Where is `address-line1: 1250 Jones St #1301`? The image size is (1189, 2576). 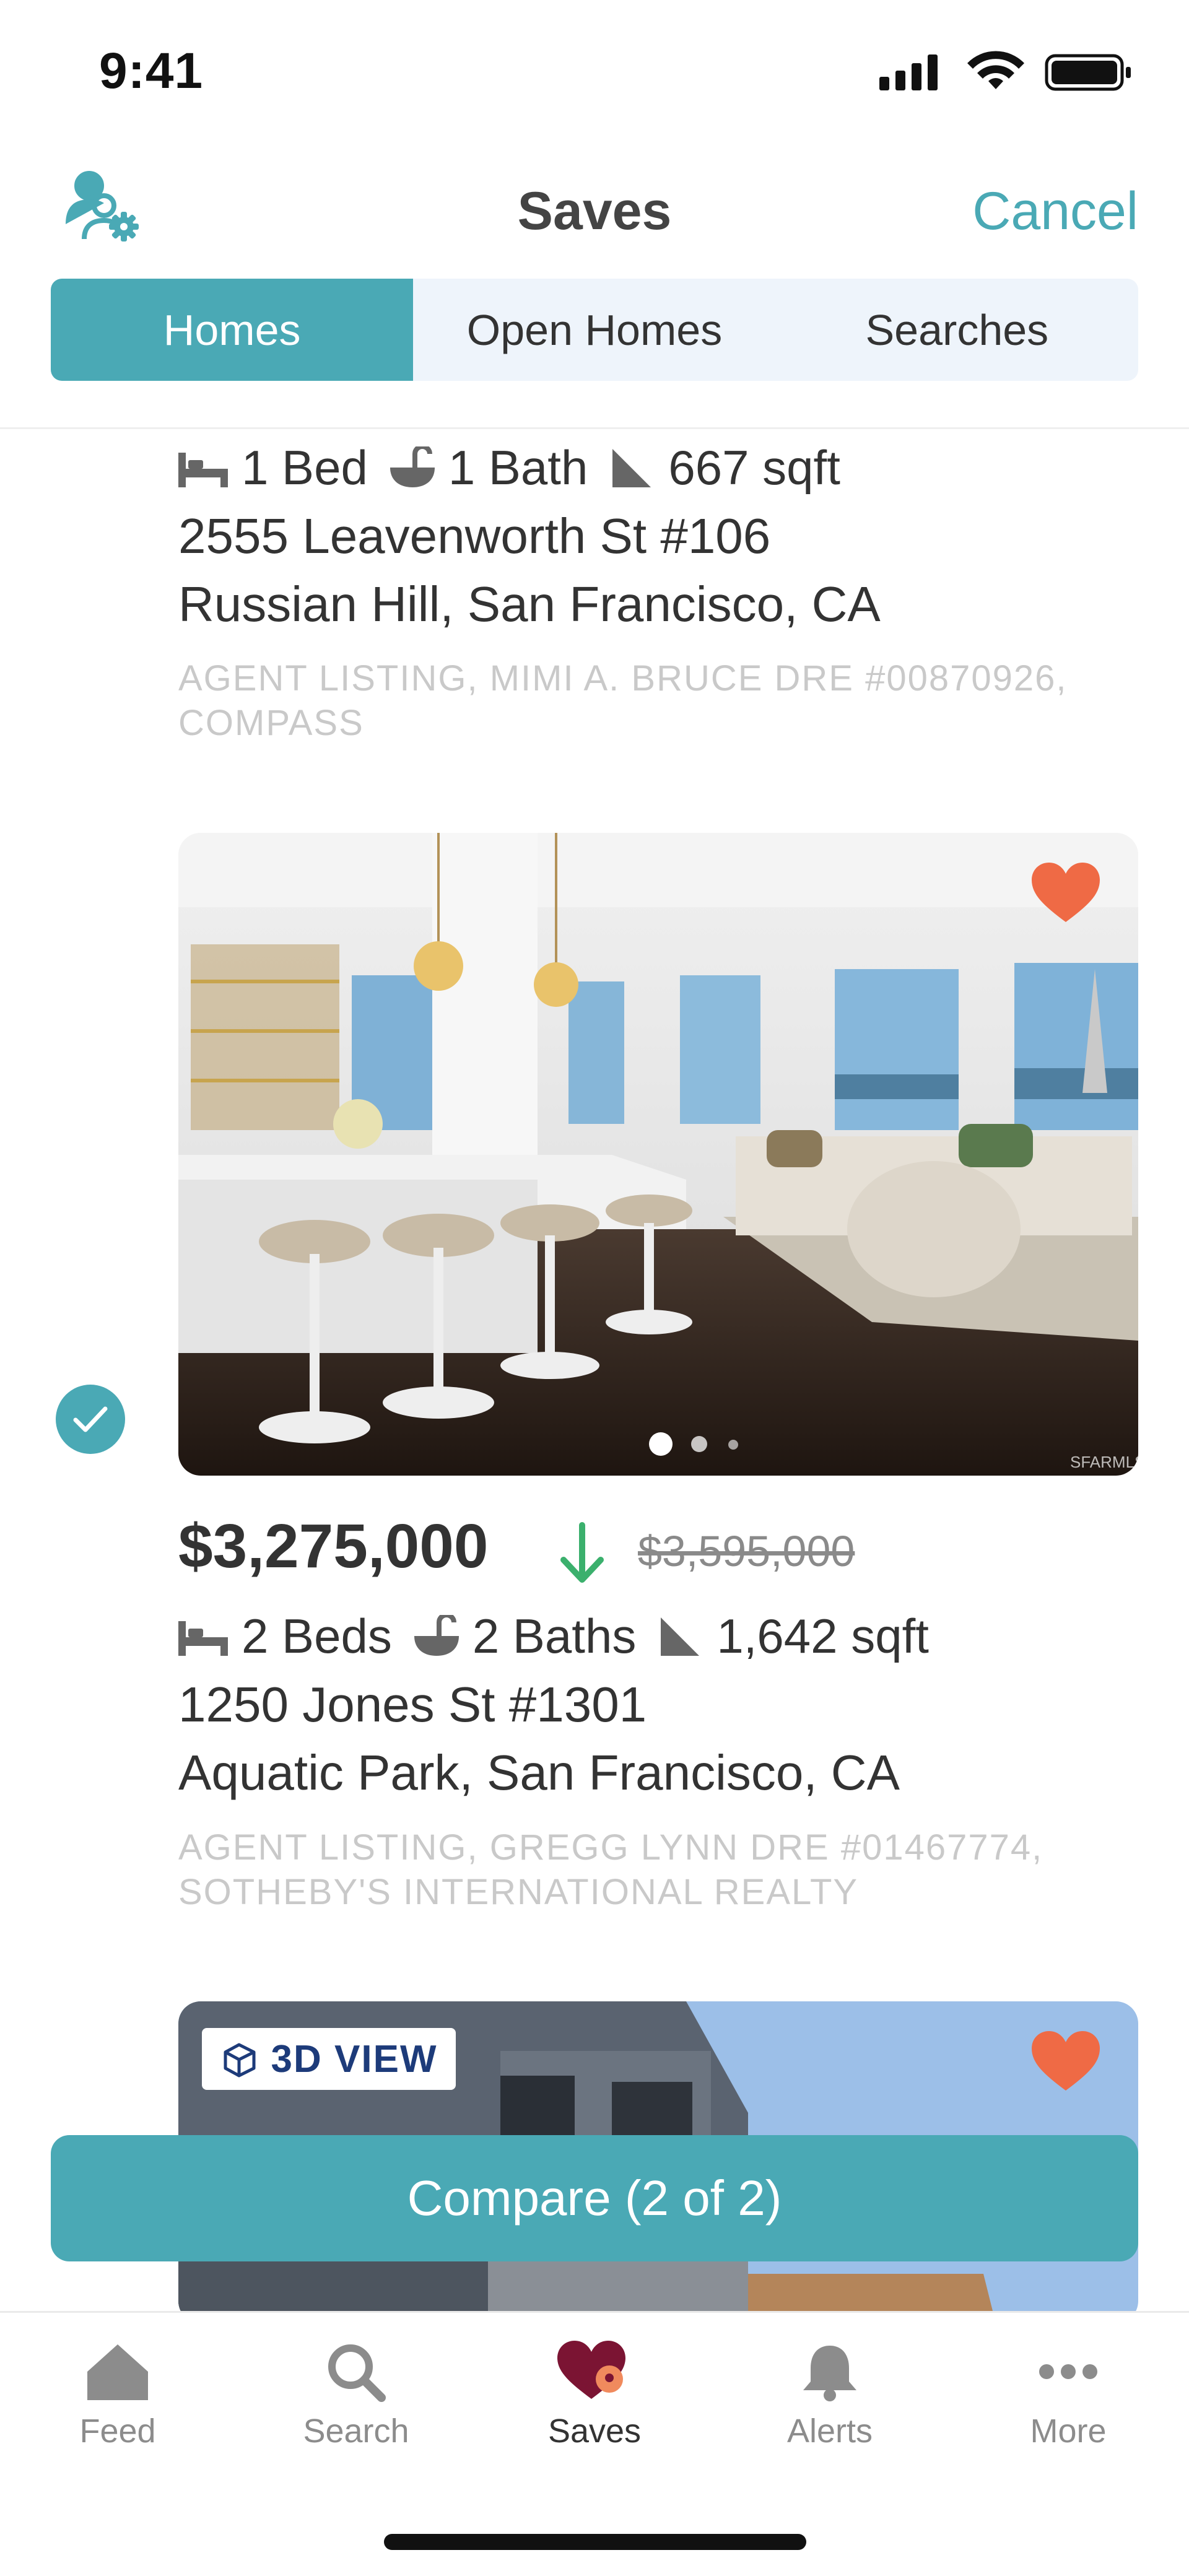 address-line1: 1250 Jones St #1301 is located at coordinates (412, 1704).